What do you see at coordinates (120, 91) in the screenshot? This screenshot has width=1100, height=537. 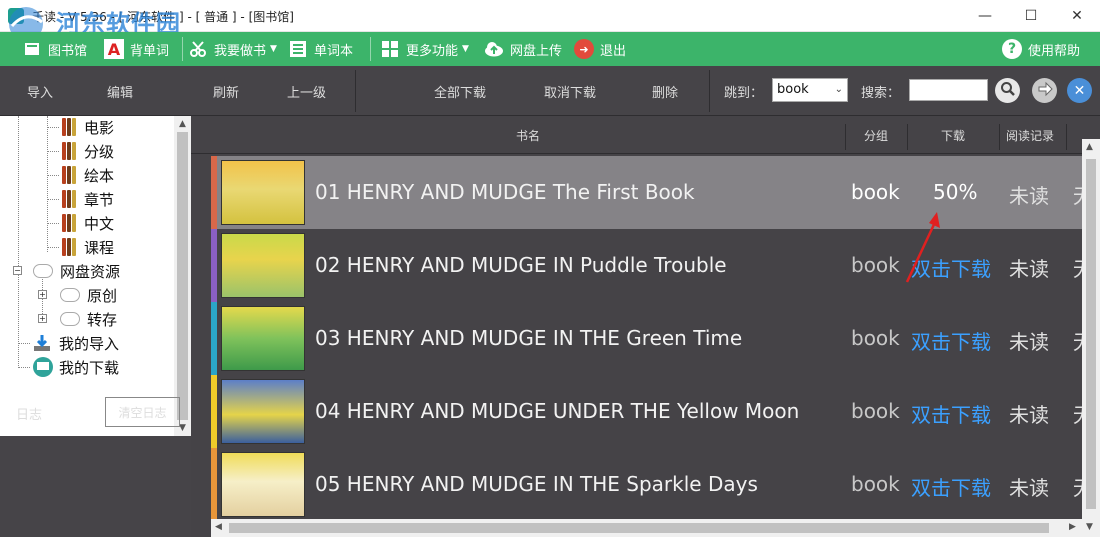 I see `edit-button: 编辑` at bounding box center [120, 91].